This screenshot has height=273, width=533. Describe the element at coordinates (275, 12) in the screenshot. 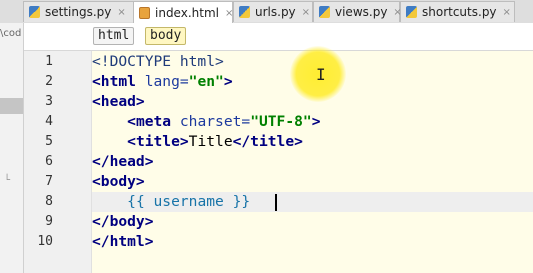

I see `tab-label: urls.py` at that location.